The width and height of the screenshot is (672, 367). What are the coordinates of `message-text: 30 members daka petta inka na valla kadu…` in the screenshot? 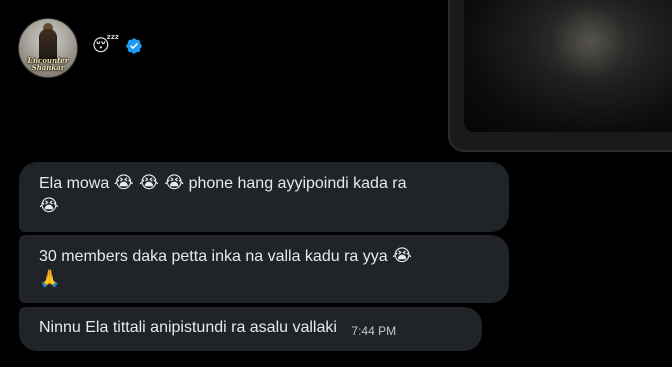 It's located at (213, 256).